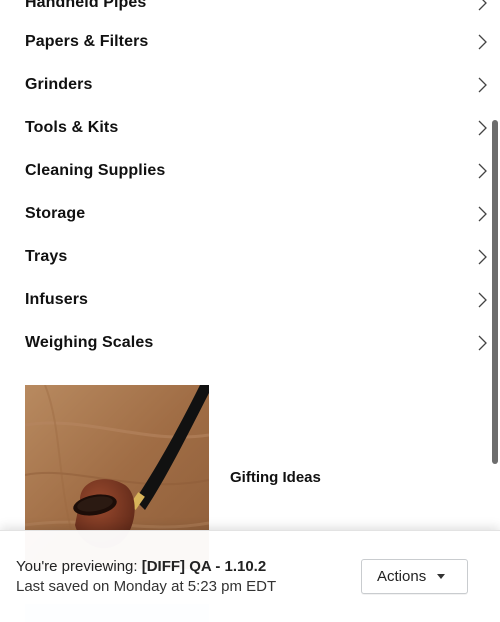 This screenshot has width=500, height=622. What do you see at coordinates (250, 127) in the screenshot?
I see `menu-item-tools-kits: Tools & Kits` at bounding box center [250, 127].